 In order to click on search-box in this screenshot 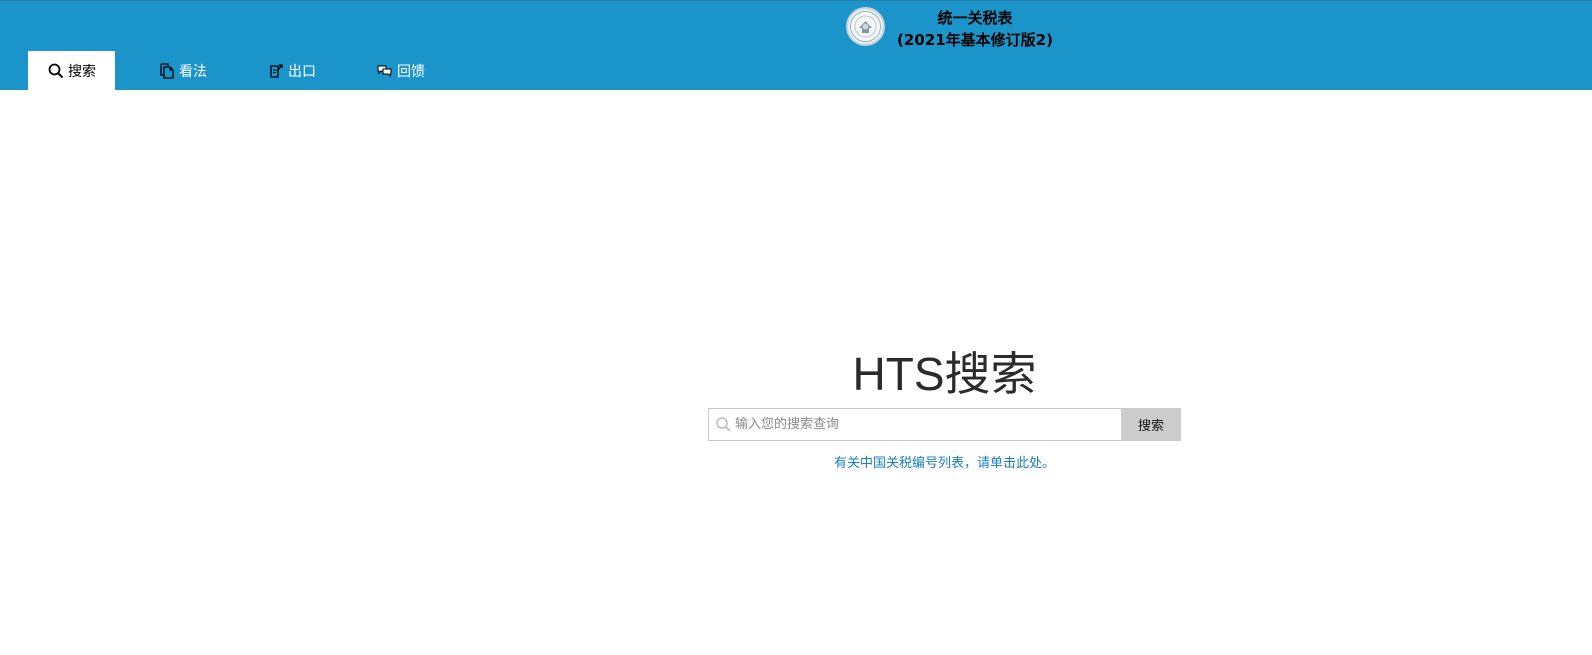, I will do `click(915, 424)`.